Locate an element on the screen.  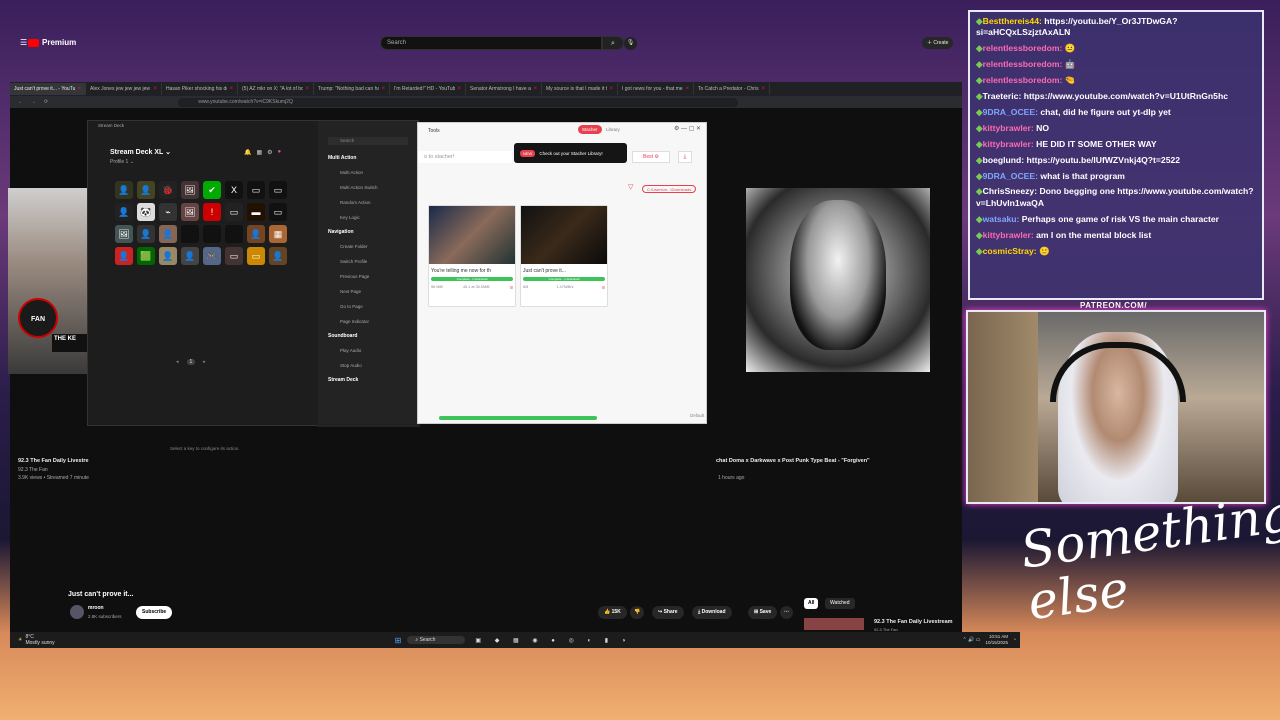
channel-avatar is located at coordinates (77, 612).